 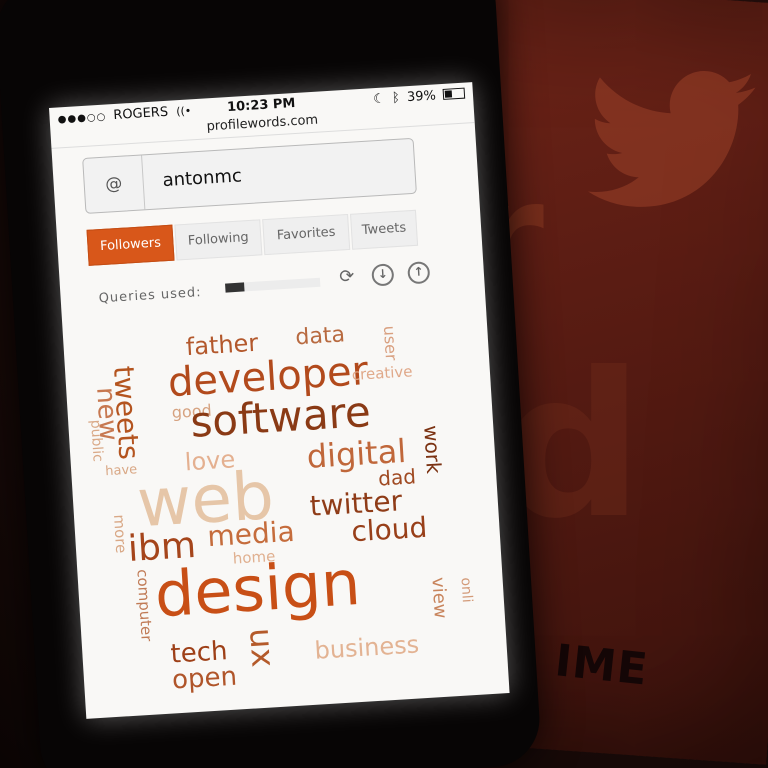 I want to click on handle-value: antonmc, so click(x=202, y=178).